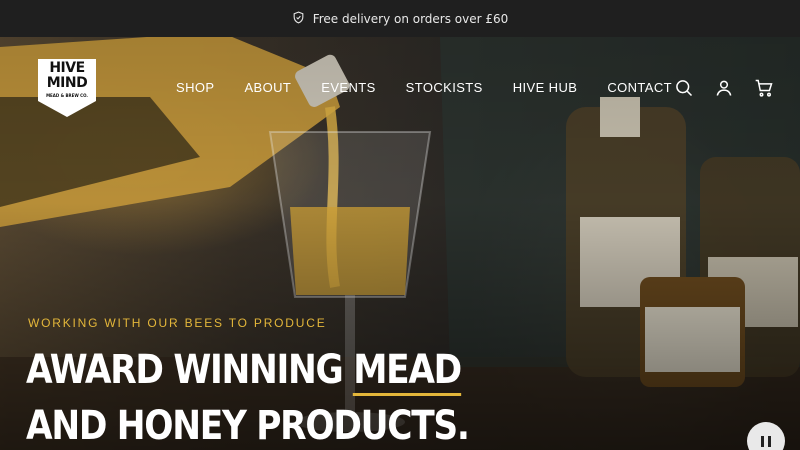  I want to click on header-actions, so click(724, 88).